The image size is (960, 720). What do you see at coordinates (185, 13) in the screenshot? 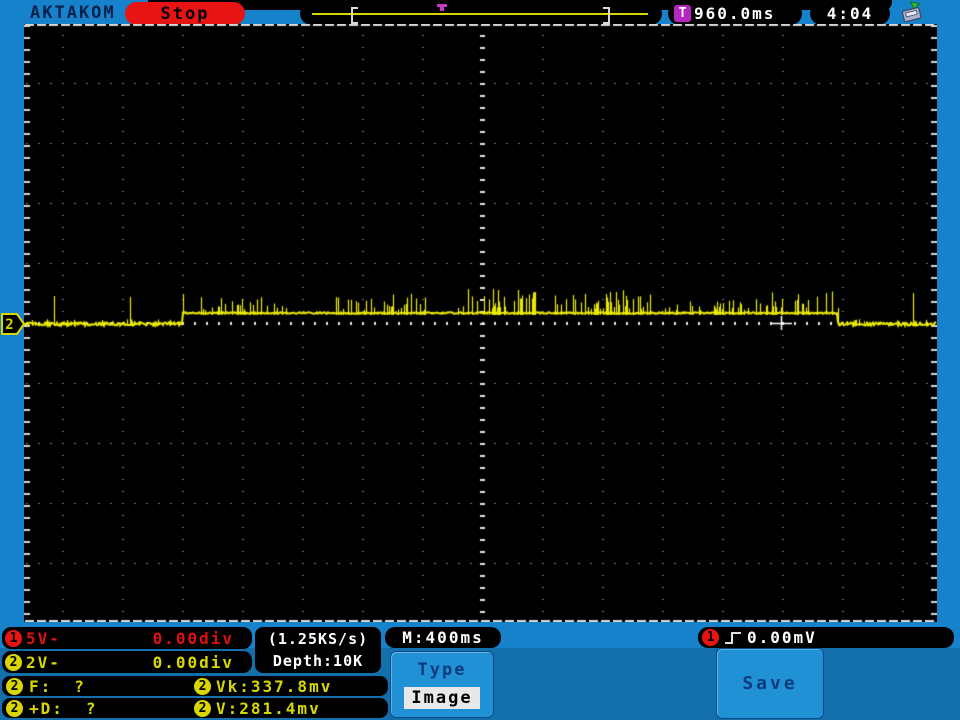
I see `run-state-indicator: Stop` at bounding box center [185, 13].